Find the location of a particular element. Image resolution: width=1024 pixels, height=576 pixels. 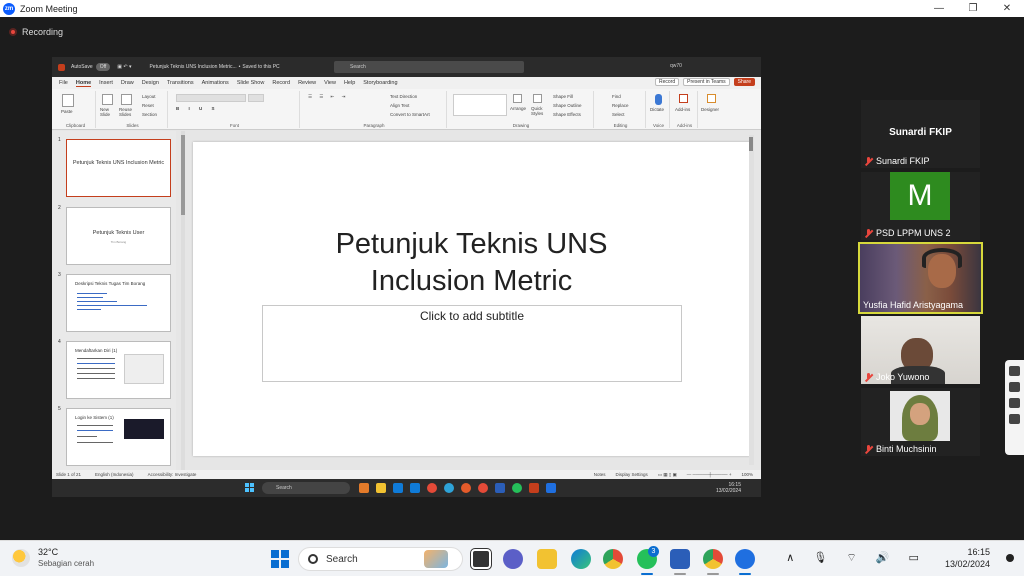

shape-fill-button: Shape Fill is located at coordinates (563, 96).